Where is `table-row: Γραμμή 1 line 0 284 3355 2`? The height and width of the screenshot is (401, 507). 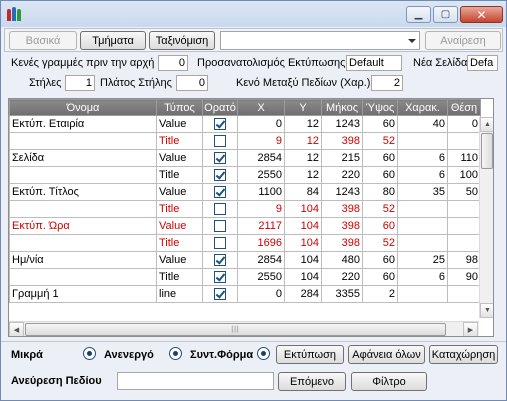 table-row: Γραμμή 1 line 0 284 3355 2 is located at coordinates (245, 294).